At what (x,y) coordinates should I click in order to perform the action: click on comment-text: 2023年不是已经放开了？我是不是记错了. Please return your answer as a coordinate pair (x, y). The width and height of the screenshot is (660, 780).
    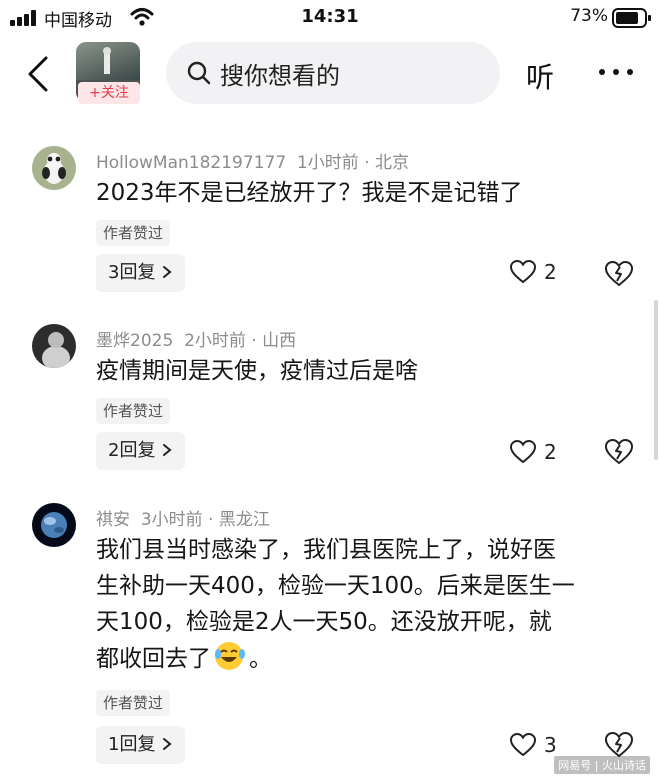
    Looking at the image, I should click on (309, 193).